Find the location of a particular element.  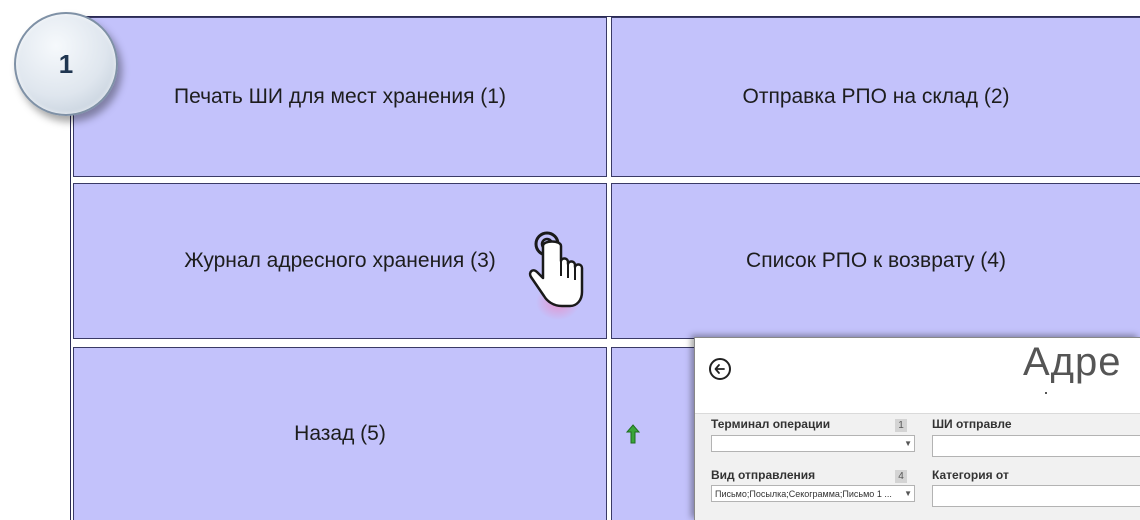

storage-journal-label: Журнал адресного хранения (3) is located at coordinates (340, 260).